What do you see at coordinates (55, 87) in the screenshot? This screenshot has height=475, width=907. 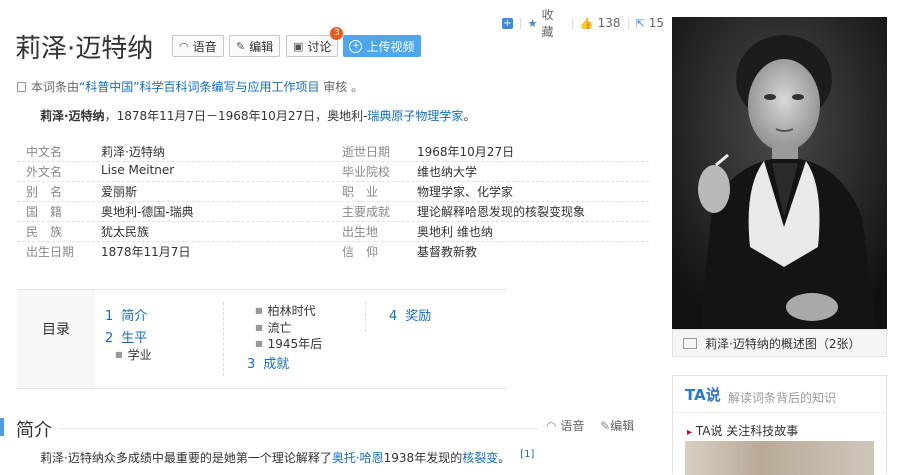 I see `credit-prefix: 本词条由` at bounding box center [55, 87].